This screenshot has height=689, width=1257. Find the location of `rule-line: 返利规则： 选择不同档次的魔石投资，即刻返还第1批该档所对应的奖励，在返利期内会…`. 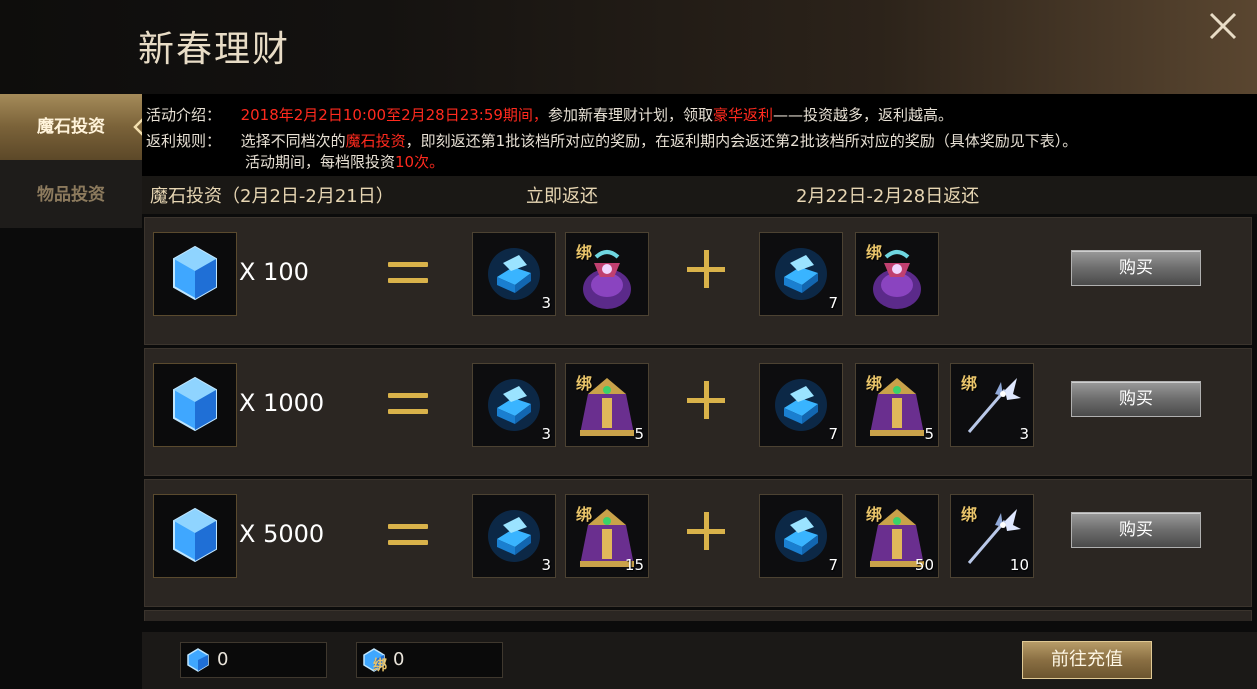

rule-line: 返利规则： 选择不同档次的魔石投资，即刻返还第1批该档所对应的奖励，在返利期内会… is located at coordinates (611, 140).